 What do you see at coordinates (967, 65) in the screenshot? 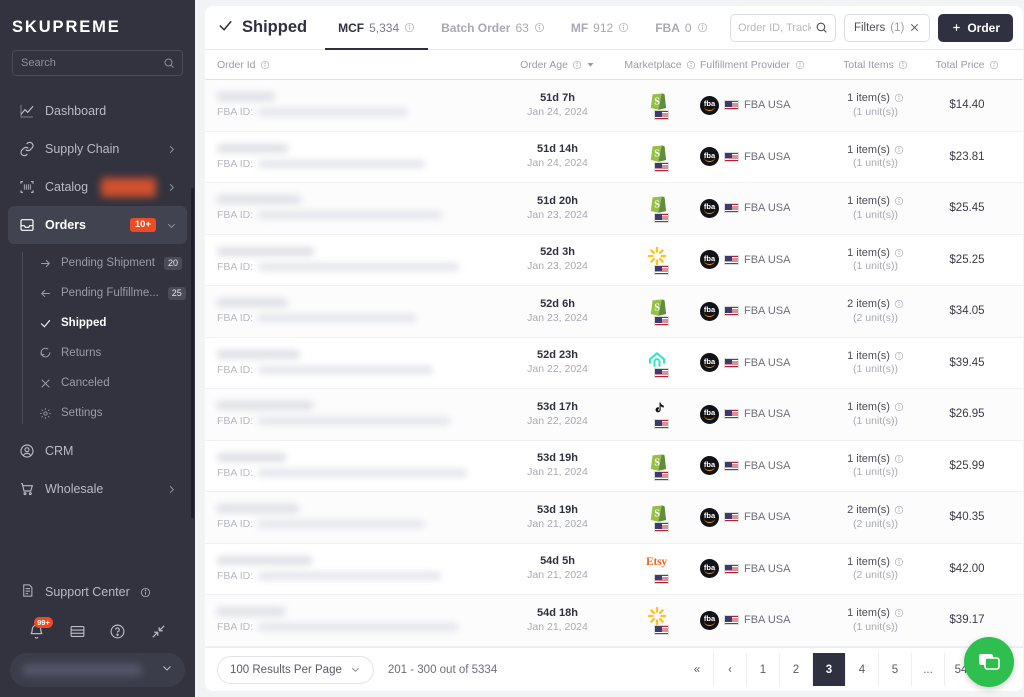
I see `column-header-total-price: Total Price` at bounding box center [967, 65].